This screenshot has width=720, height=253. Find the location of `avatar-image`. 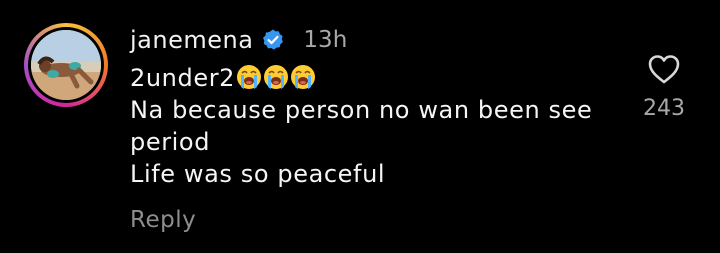

avatar-image is located at coordinates (66, 65).